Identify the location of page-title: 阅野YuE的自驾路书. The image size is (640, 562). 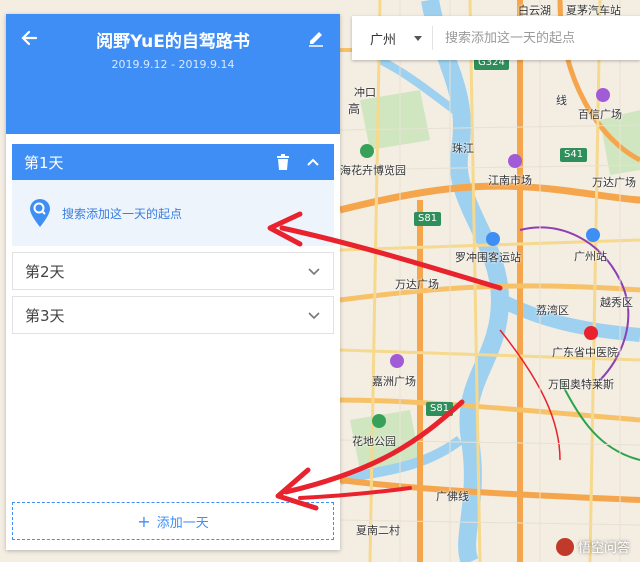
(173, 42).